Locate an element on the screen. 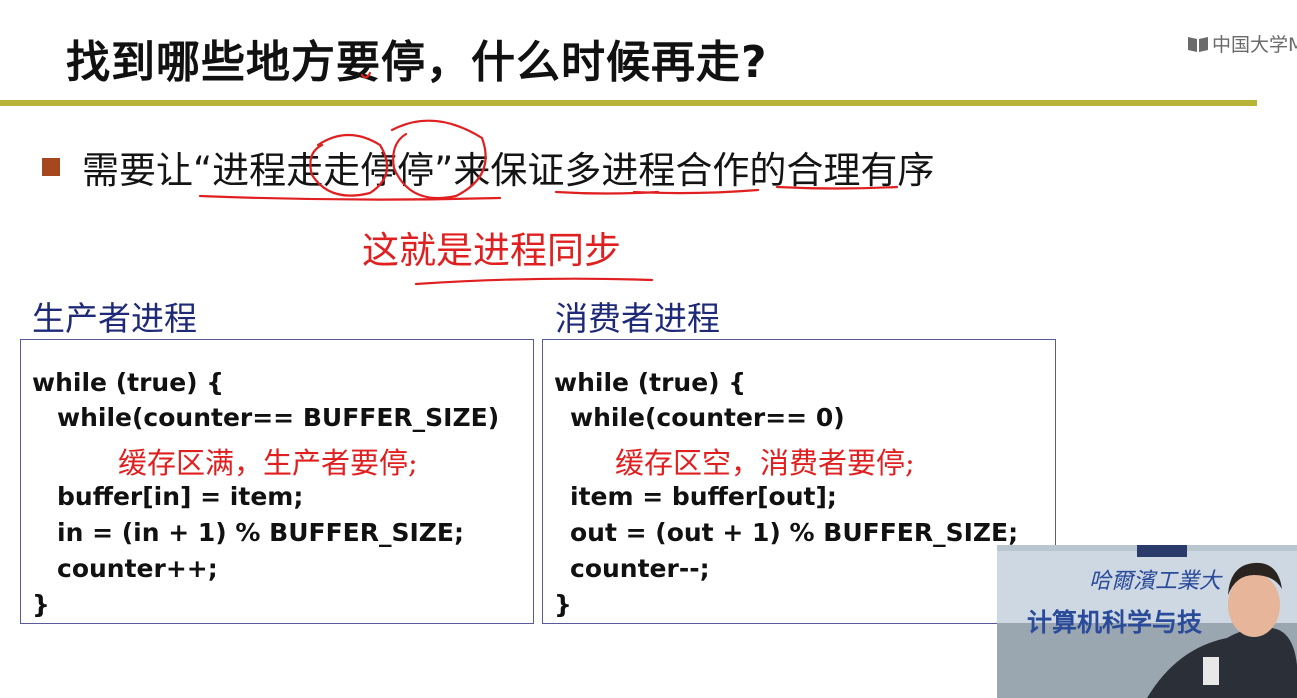 Image resolution: width=1297 pixels, height=698 pixels. code-comment: 缓存区满，生产者要停; is located at coordinates (268, 463).